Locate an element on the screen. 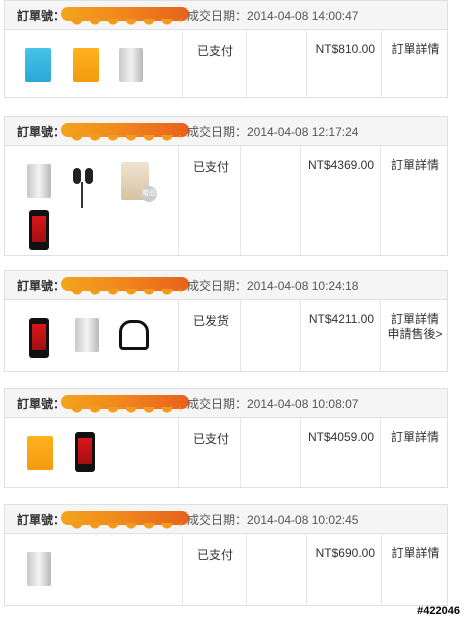 The height and width of the screenshot is (619, 464). order-price: NT$810.00 is located at coordinates (343, 63).